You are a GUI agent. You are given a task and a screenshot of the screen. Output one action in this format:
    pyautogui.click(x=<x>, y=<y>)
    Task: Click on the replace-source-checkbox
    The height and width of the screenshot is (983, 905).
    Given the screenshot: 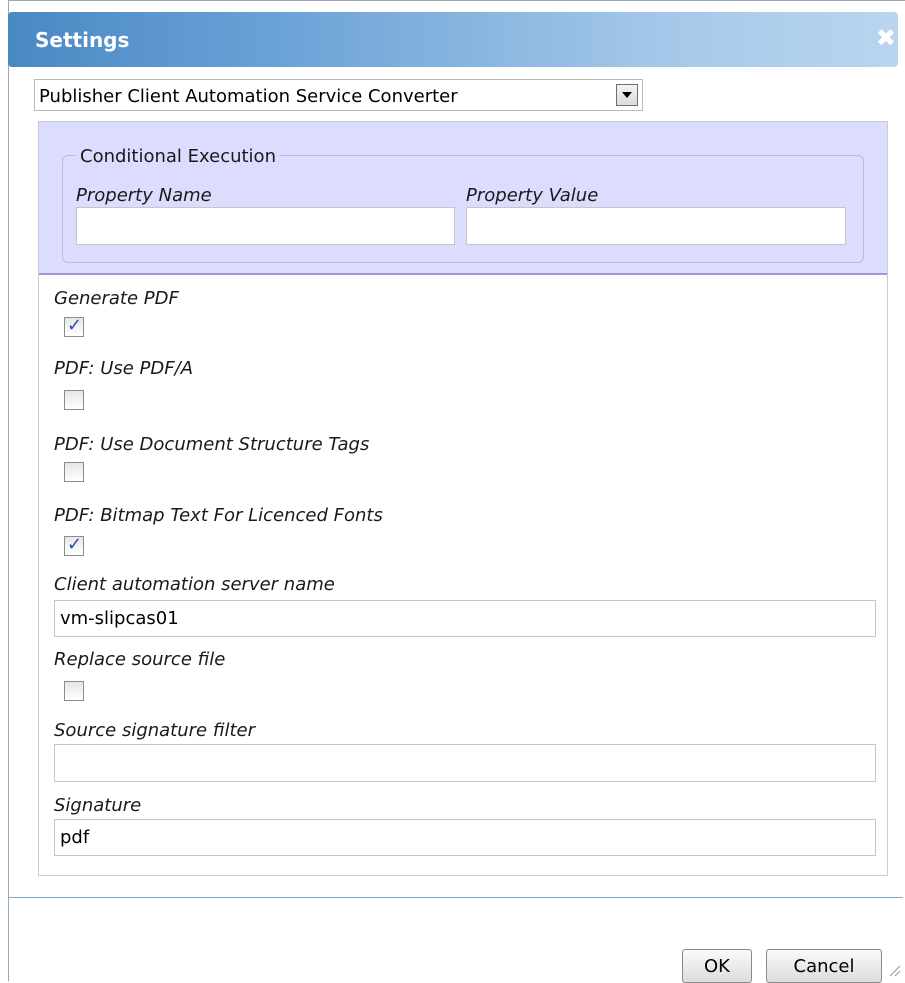 What is the action you would take?
    pyautogui.click(x=74, y=691)
    